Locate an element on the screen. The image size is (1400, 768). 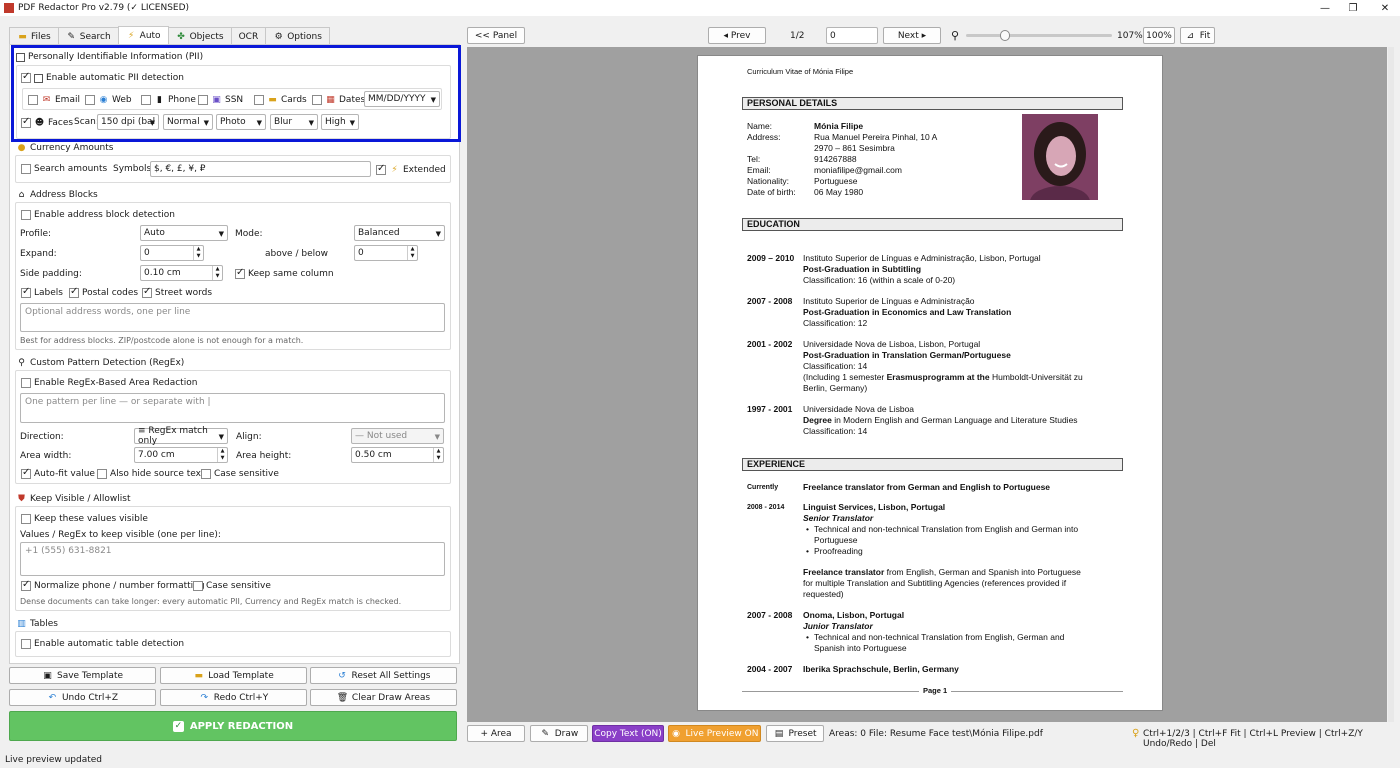
area-height-stepper: 0.50 cm ▲ ▼ is located at coordinates (397, 455).